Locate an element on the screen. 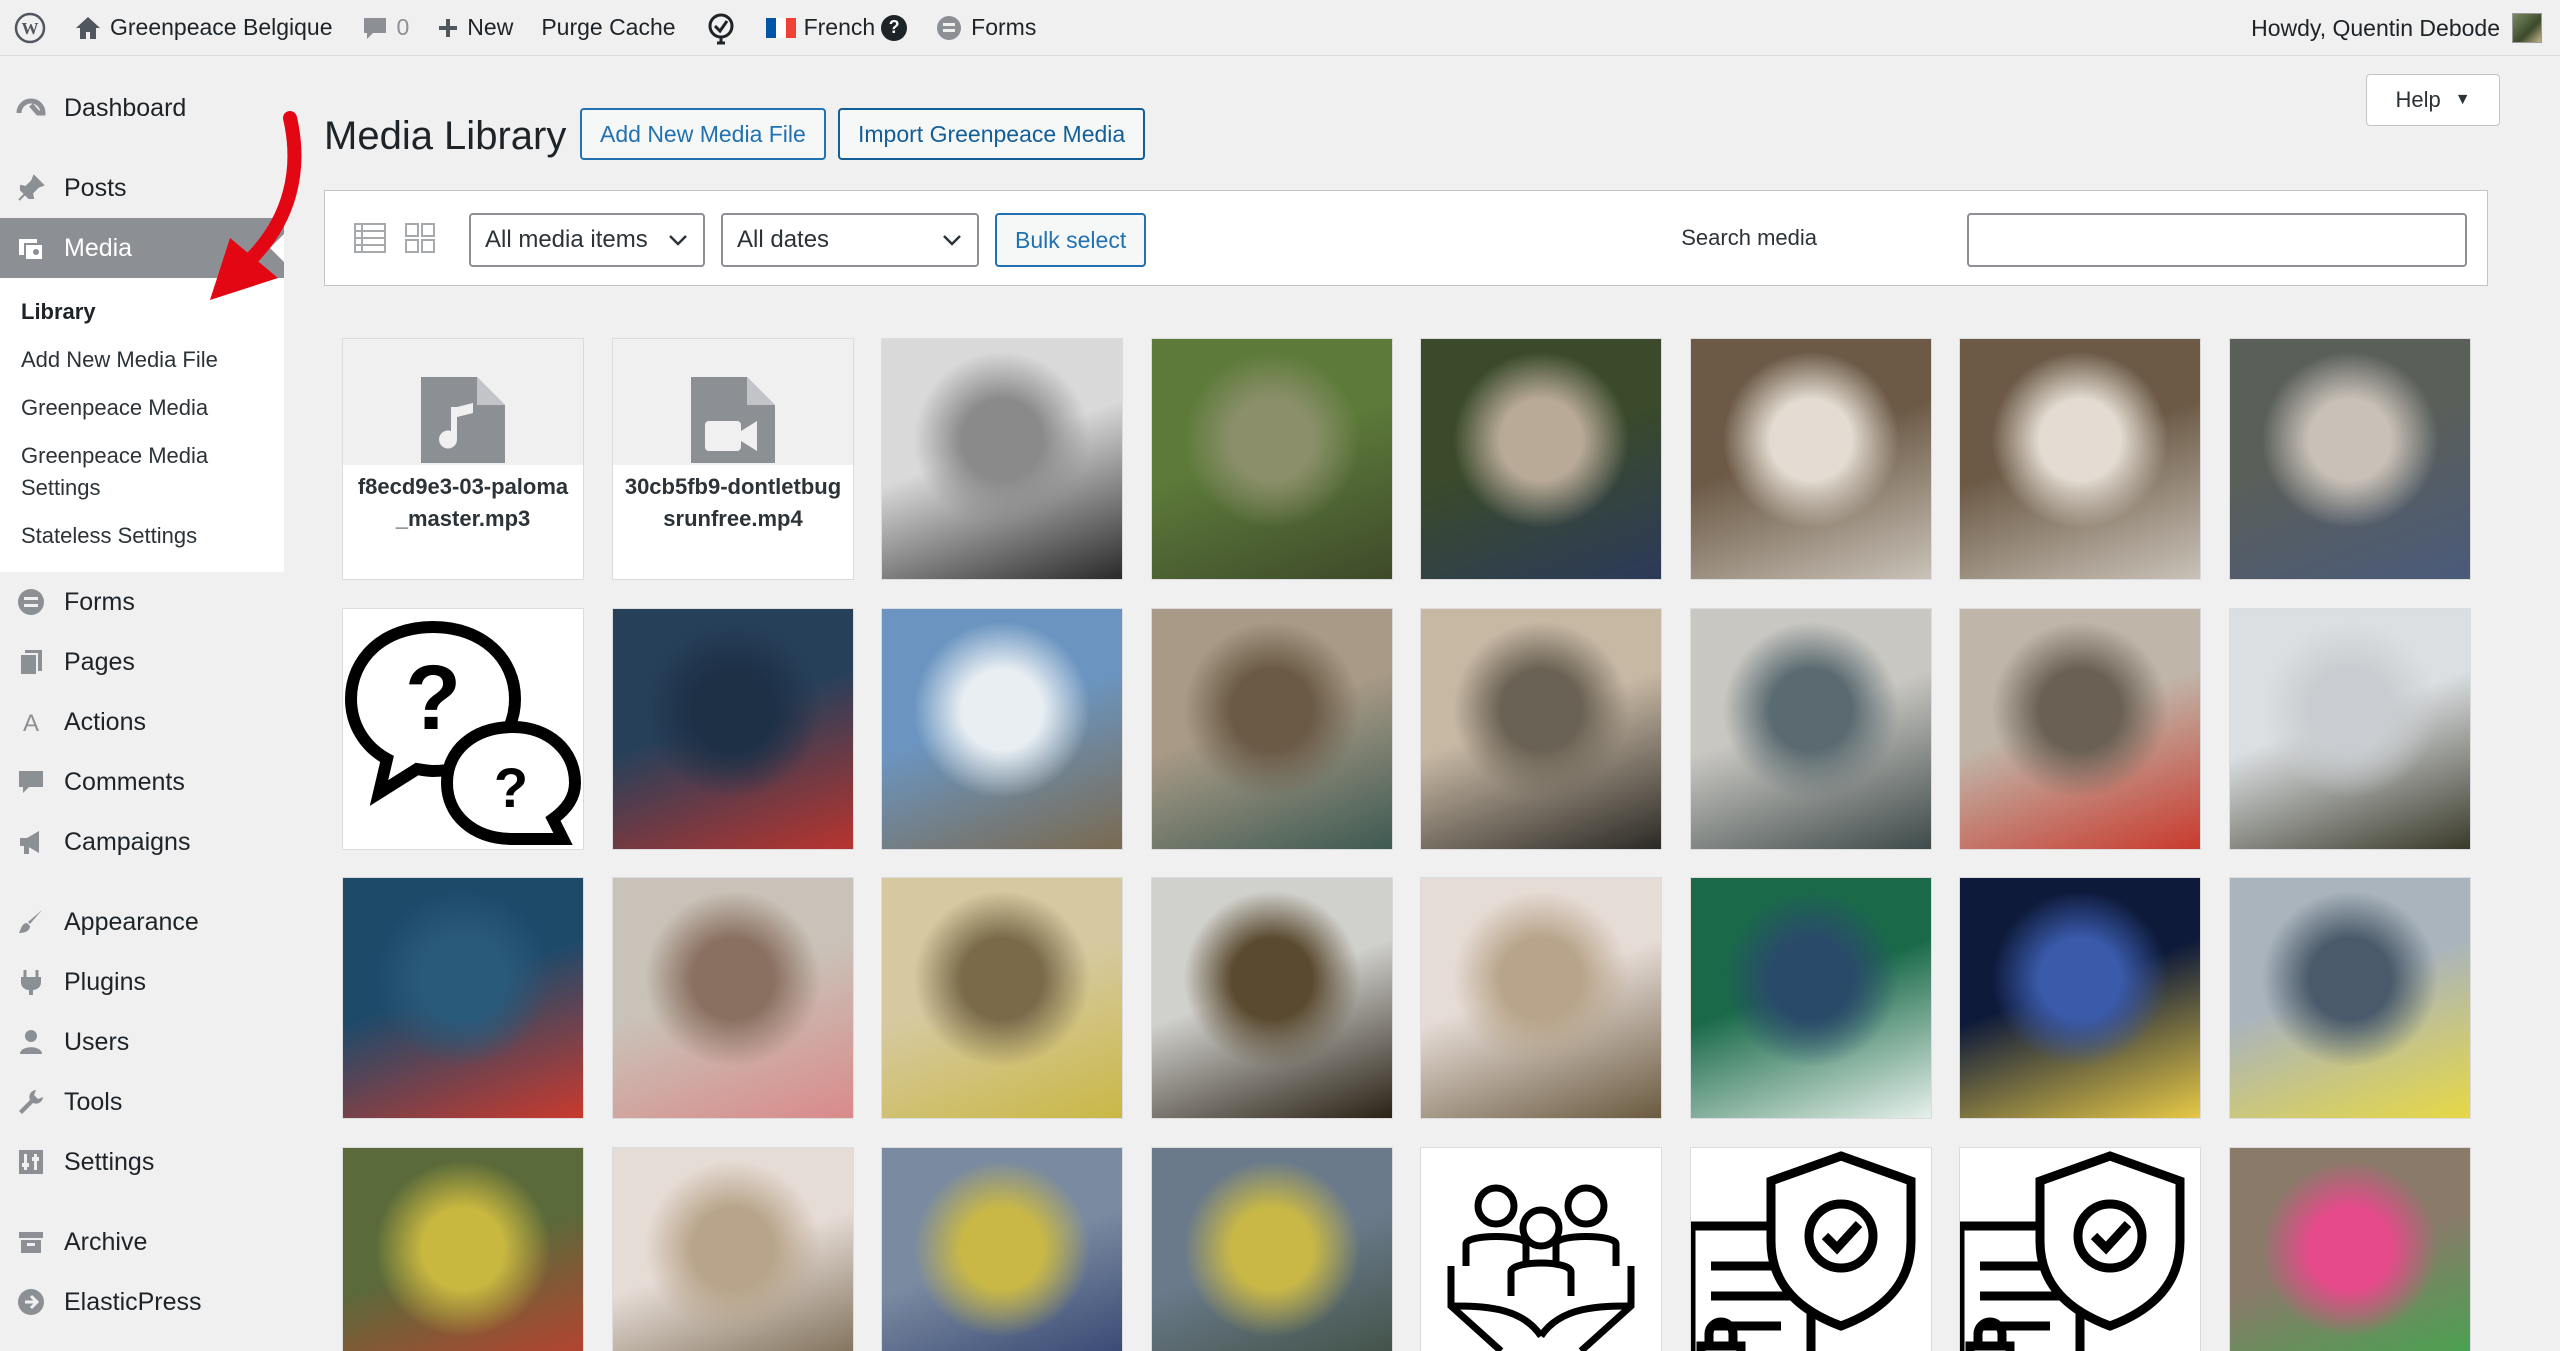 The image size is (2560, 1351). menu-tools-label: Tools is located at coordinates (93, 1101).